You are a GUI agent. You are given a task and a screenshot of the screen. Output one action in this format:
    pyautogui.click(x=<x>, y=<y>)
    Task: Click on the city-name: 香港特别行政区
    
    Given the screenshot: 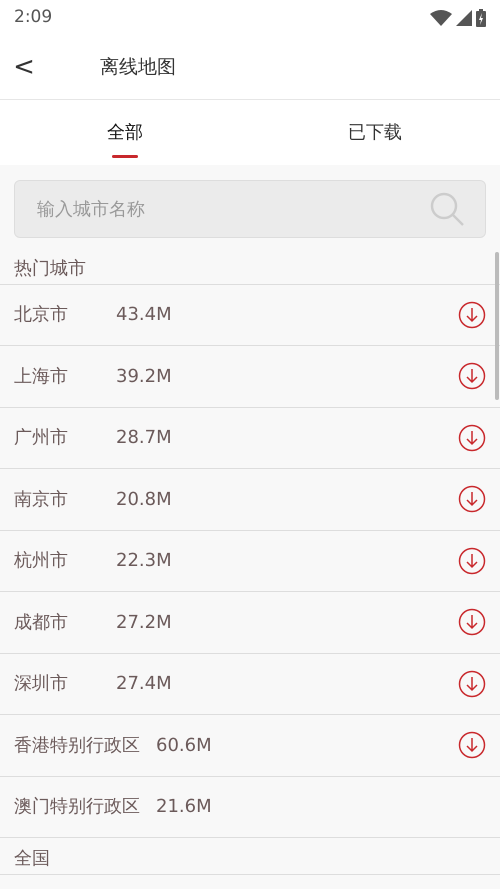 What is the action you would take?
    pyautogui.click(x=77, y=746)
    